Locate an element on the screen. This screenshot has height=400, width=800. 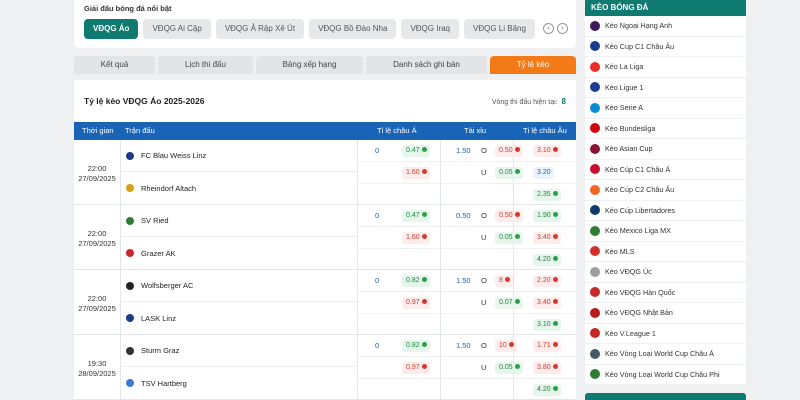
col-asian-handicap: Tỉ lệ châu Á is located at coordinates (397, 130).